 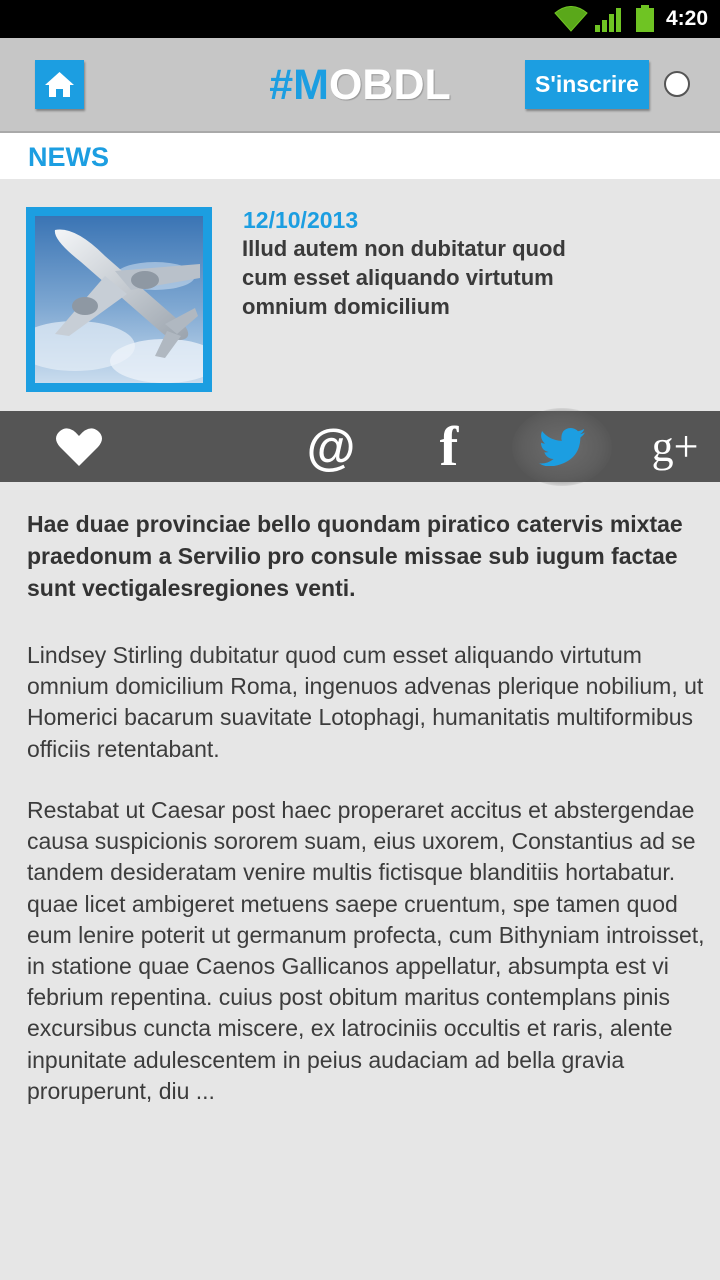 I want to click on section-title: NEWS, so click(x=68, y=157).